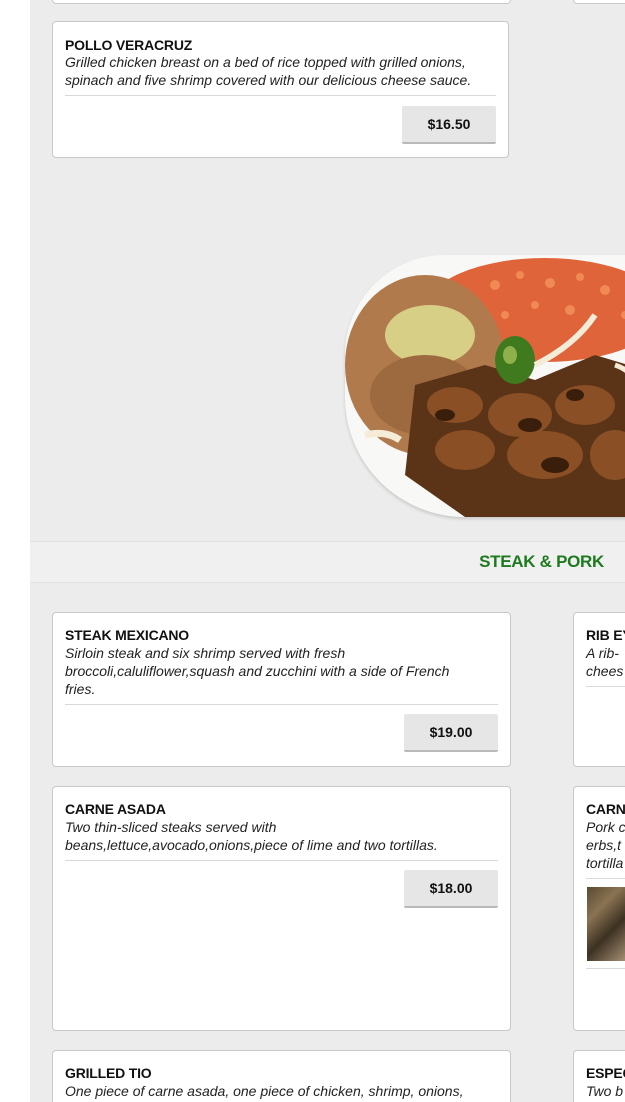 The image size is (625, 1102). Describe the element at coordinates (604, 845) in the screenshot. I see `menu-item-description: erbs,t` at that location.